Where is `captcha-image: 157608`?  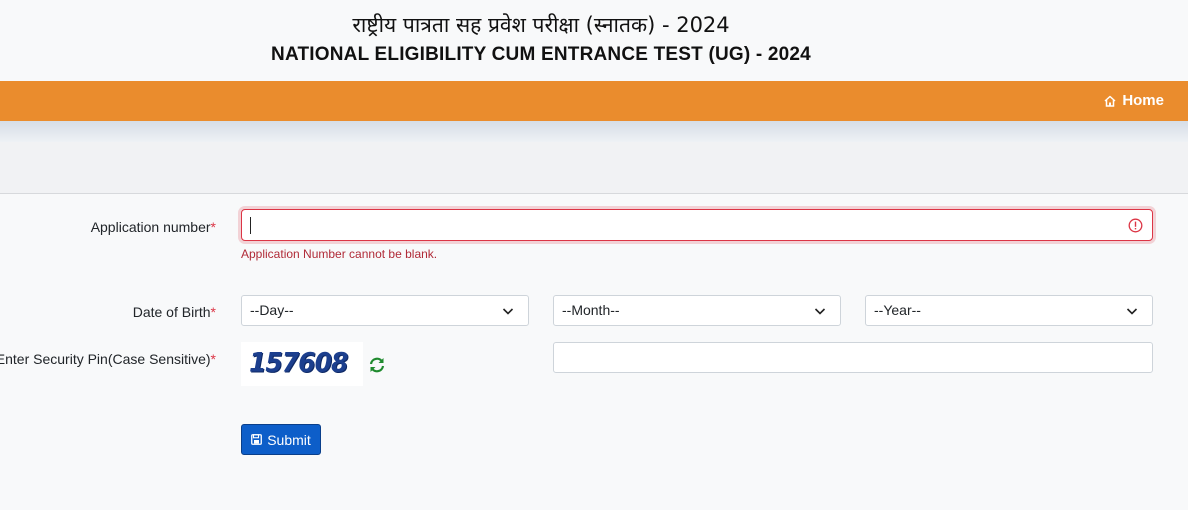 captcha-image: 157608 is located at coordinates (302, 364).